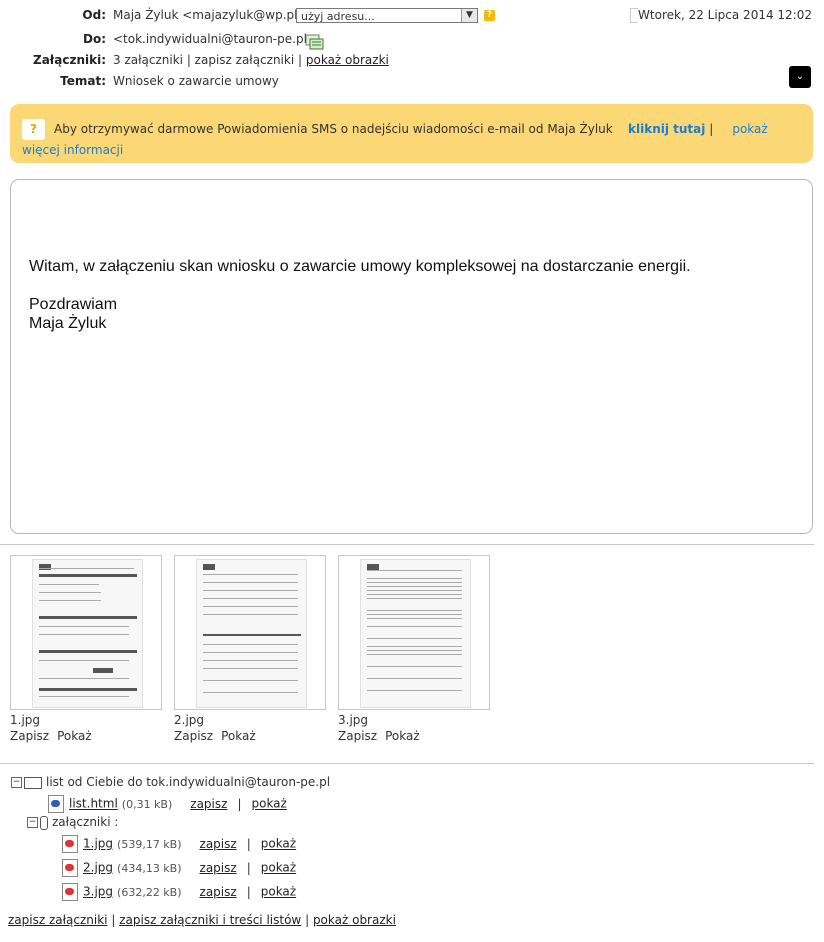 The height and width of the screenshot is (942, 824). I want to click on file-link: 1.jpg, so click(98, 844).